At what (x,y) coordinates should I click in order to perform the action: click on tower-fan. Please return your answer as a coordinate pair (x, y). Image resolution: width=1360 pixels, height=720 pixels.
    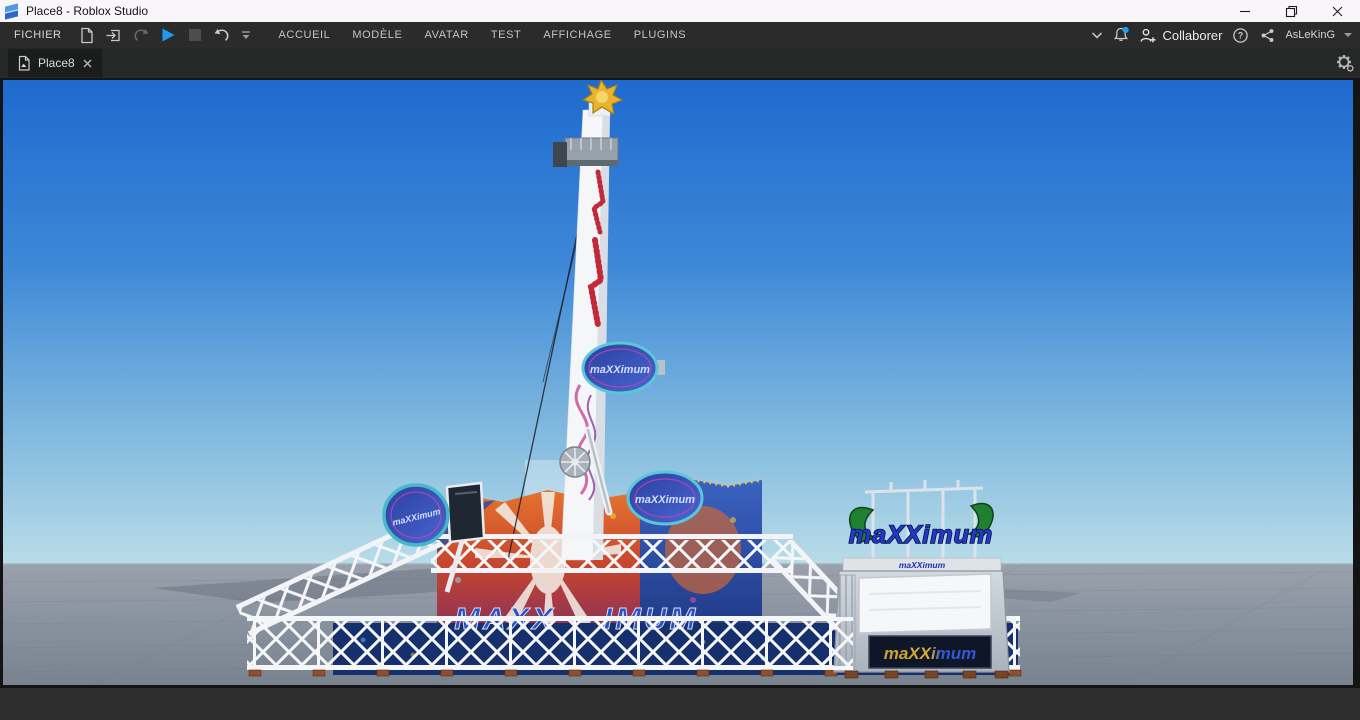
    Looking at the image, I should click on (575, 462).